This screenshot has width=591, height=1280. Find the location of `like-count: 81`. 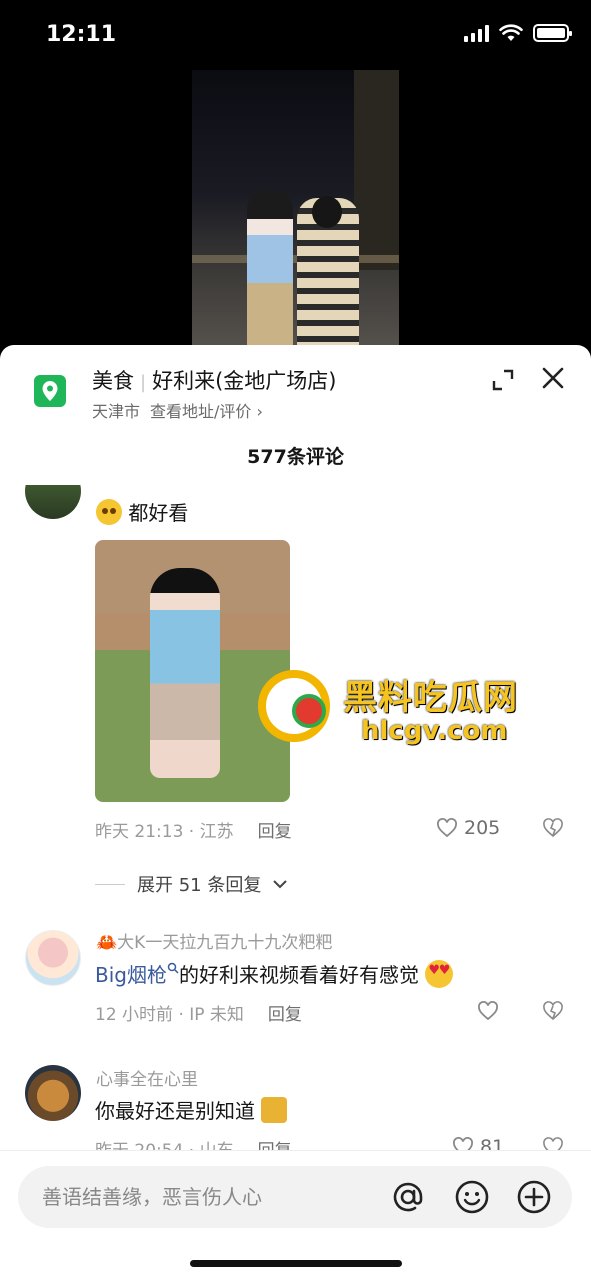

like-count: 81 is located at coordinates (492, 1143).